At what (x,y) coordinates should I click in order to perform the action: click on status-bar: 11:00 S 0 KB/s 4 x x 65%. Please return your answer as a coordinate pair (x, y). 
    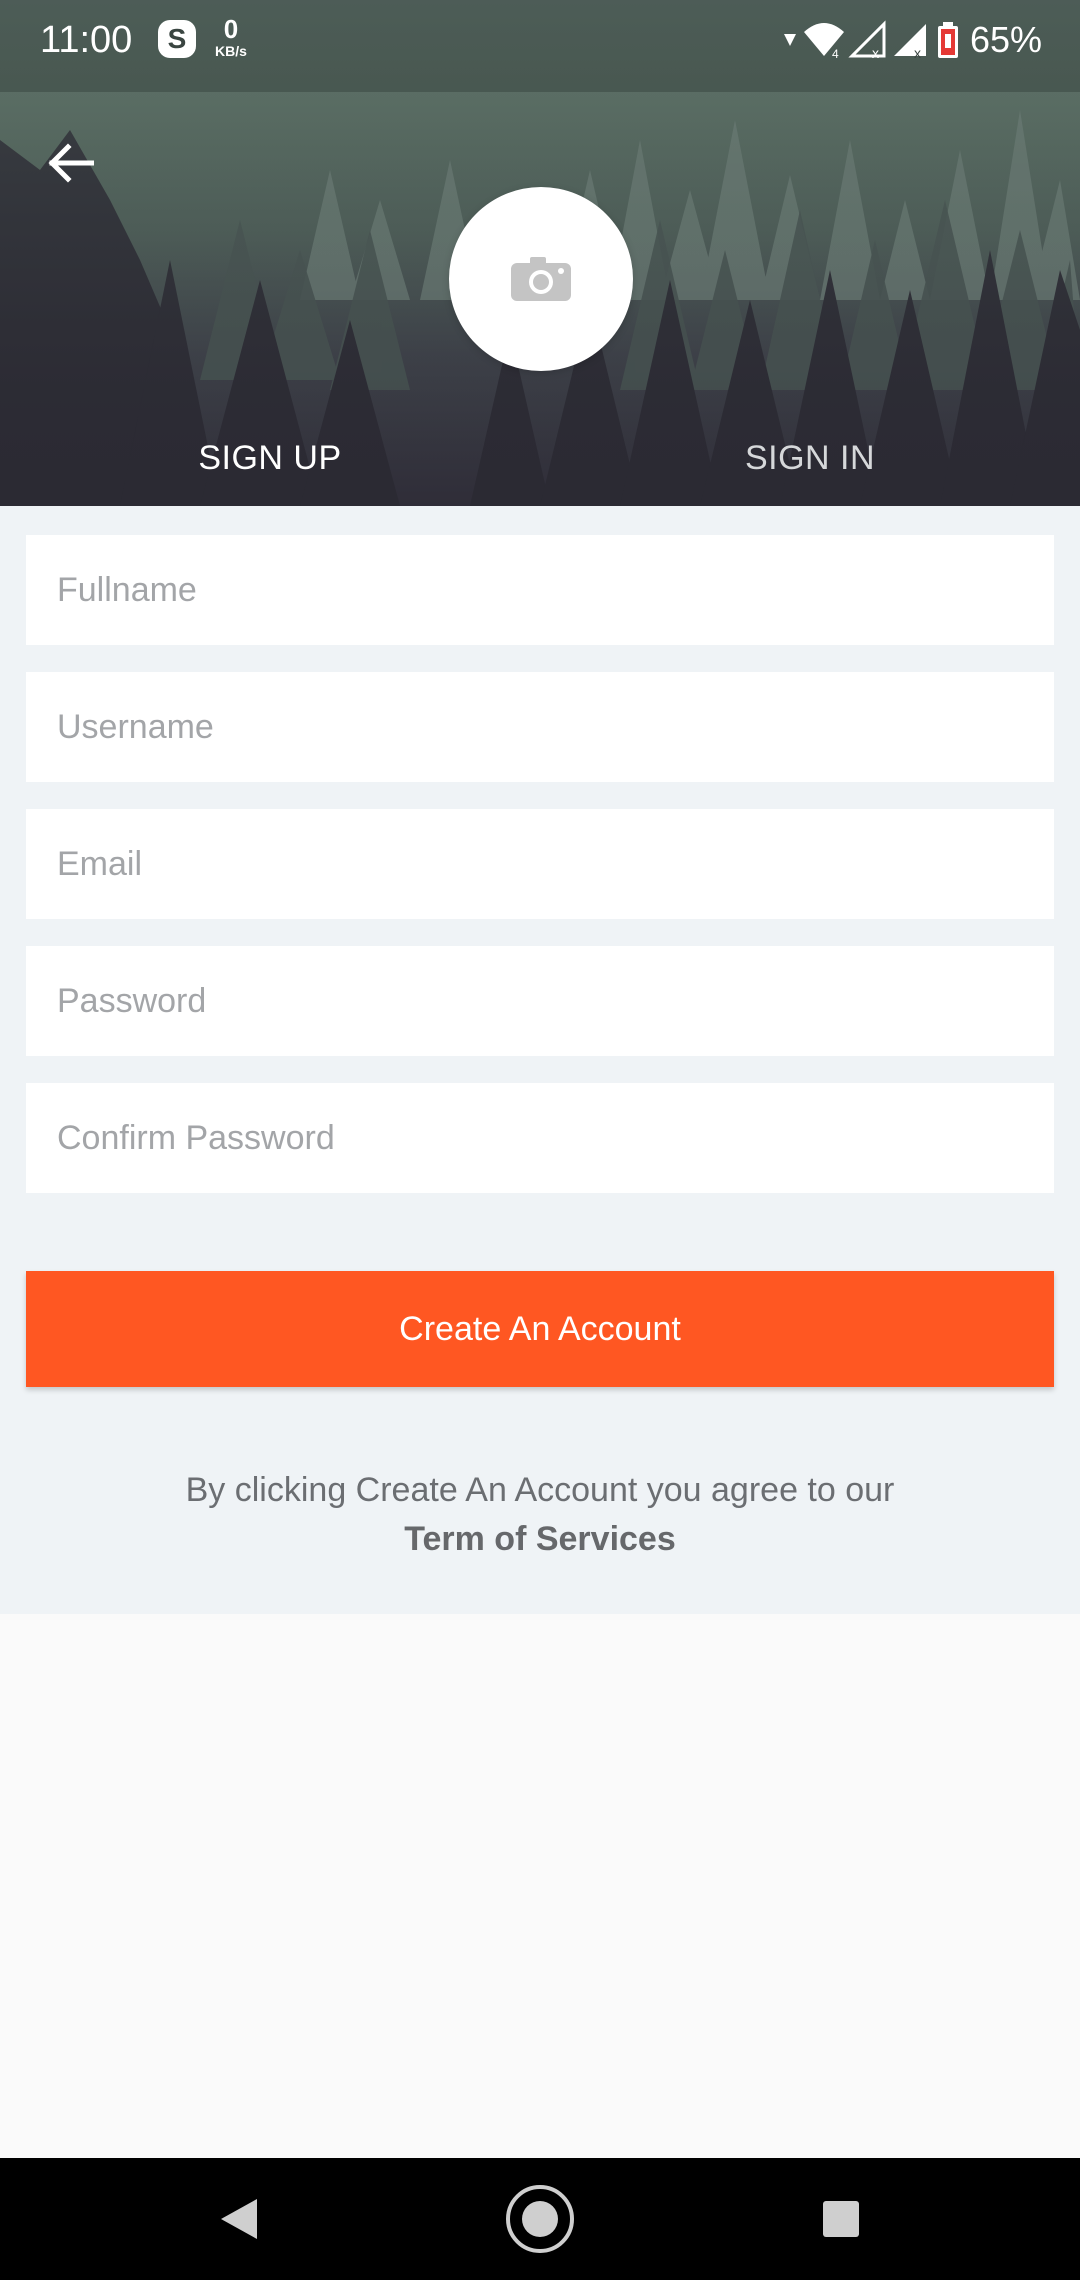
    Looking at the image, I should click on (540, 46).